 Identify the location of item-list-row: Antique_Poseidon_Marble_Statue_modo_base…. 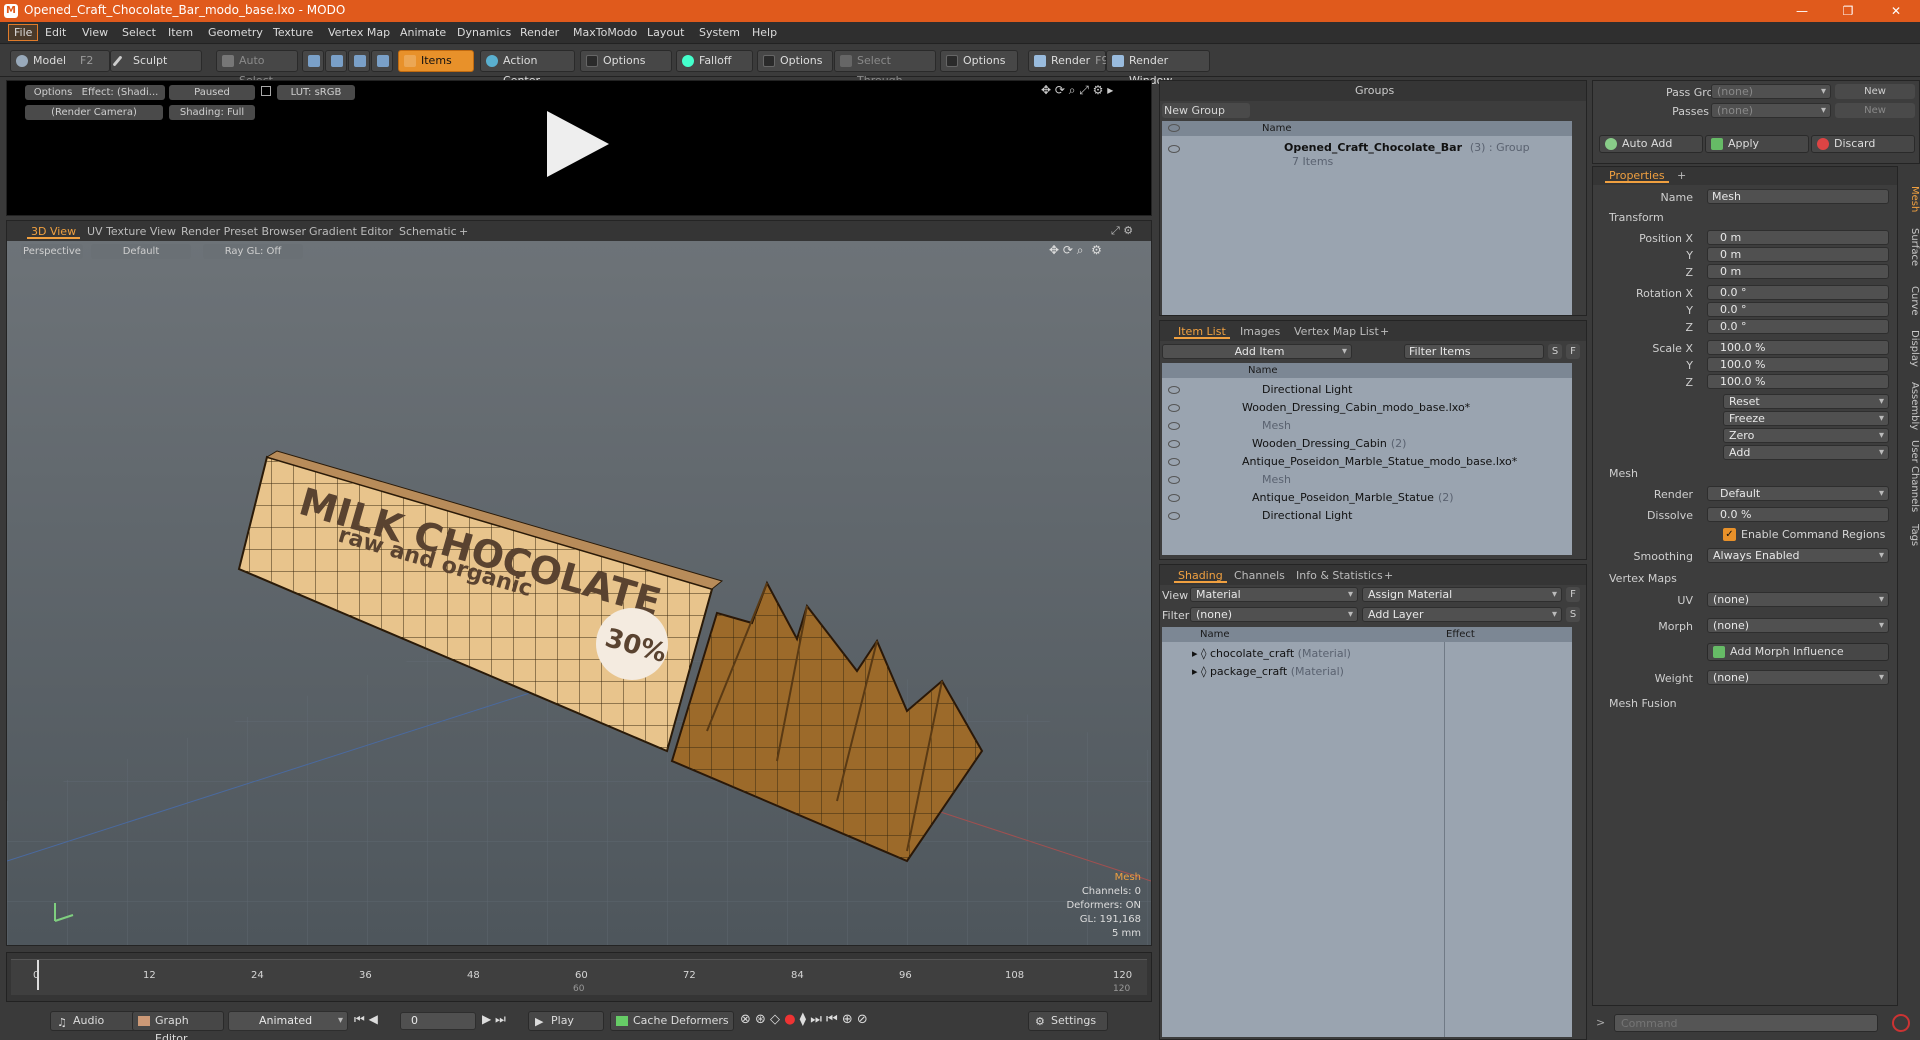
(1367, 462).